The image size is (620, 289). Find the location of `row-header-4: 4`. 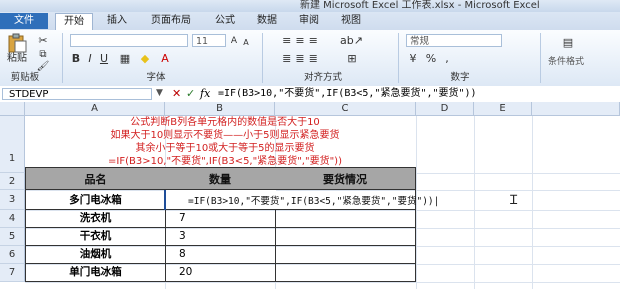

row-header-4: 4 is located at coordinates (12, 219).